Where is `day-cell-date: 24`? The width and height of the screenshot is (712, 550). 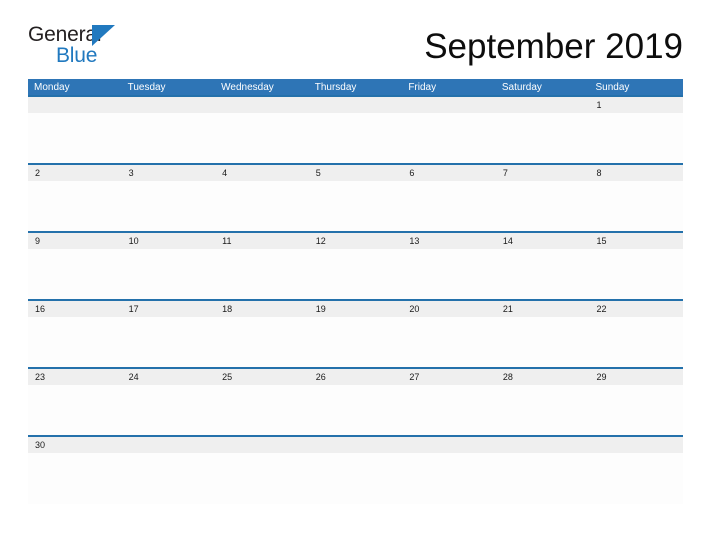 day-cell-date: 24 is located at coordinates (169, 377).